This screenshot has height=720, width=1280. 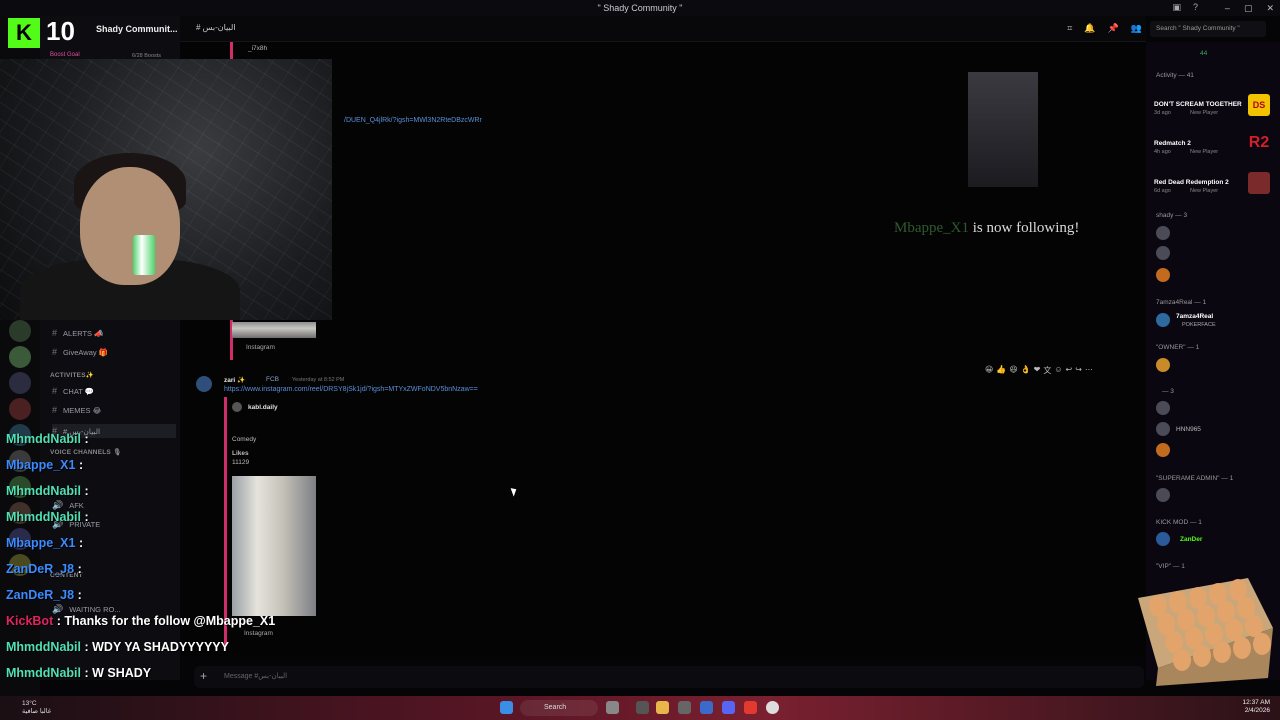 I want to click on reaction-icon: 👌, so click(x=1026, y=370).